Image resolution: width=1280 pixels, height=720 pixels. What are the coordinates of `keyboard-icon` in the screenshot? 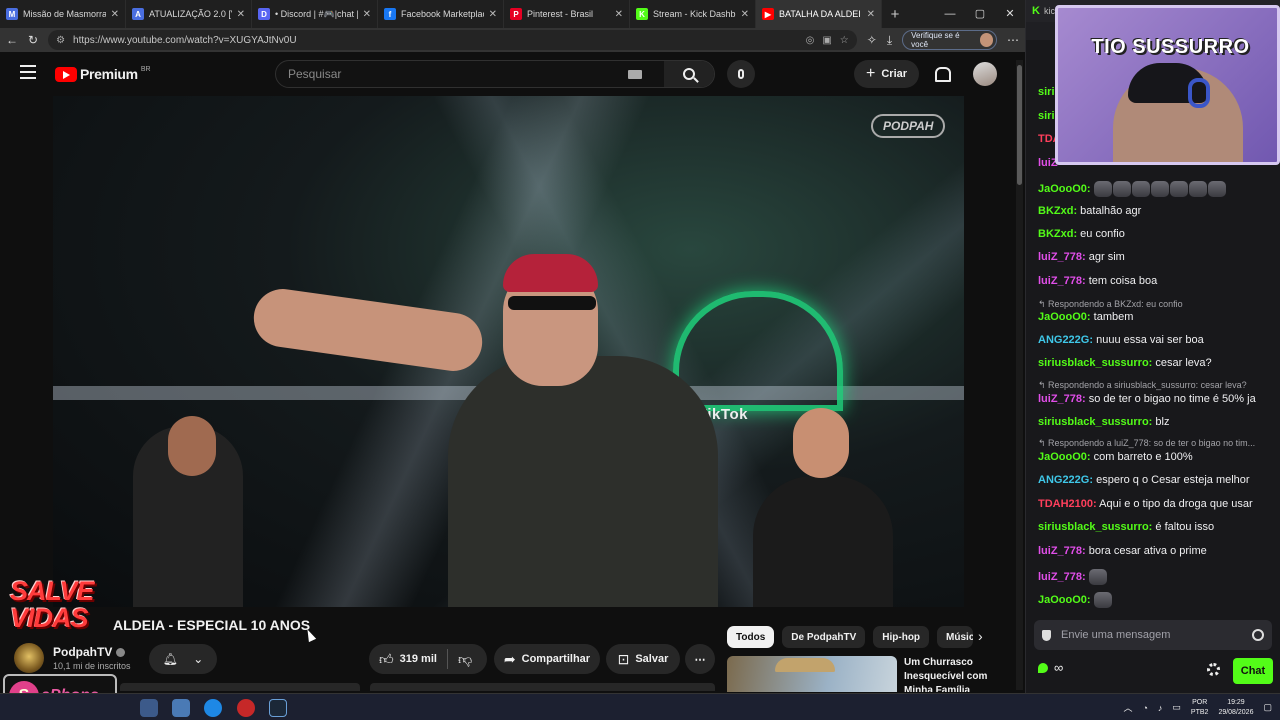 It's located at (635, 74).